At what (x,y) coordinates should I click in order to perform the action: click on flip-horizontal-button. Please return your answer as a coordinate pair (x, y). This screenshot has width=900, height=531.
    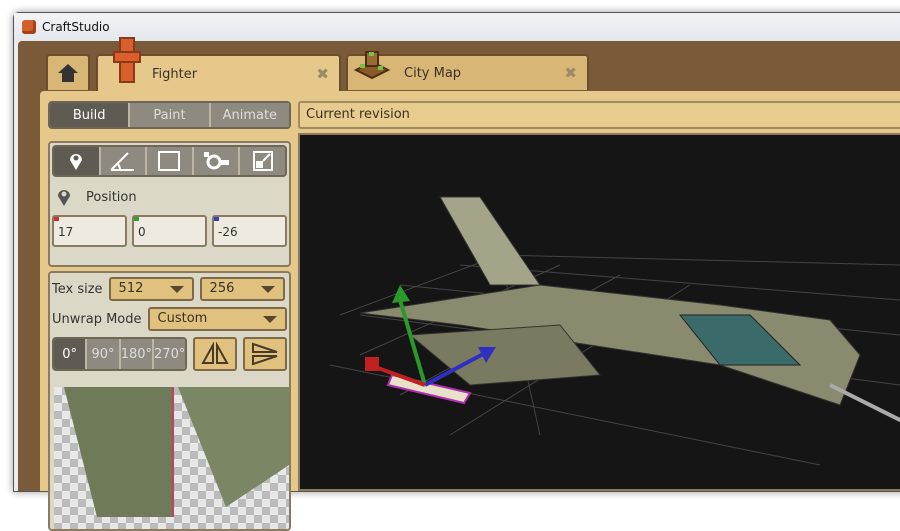
    Looking at the image, I should click on (215, 354).